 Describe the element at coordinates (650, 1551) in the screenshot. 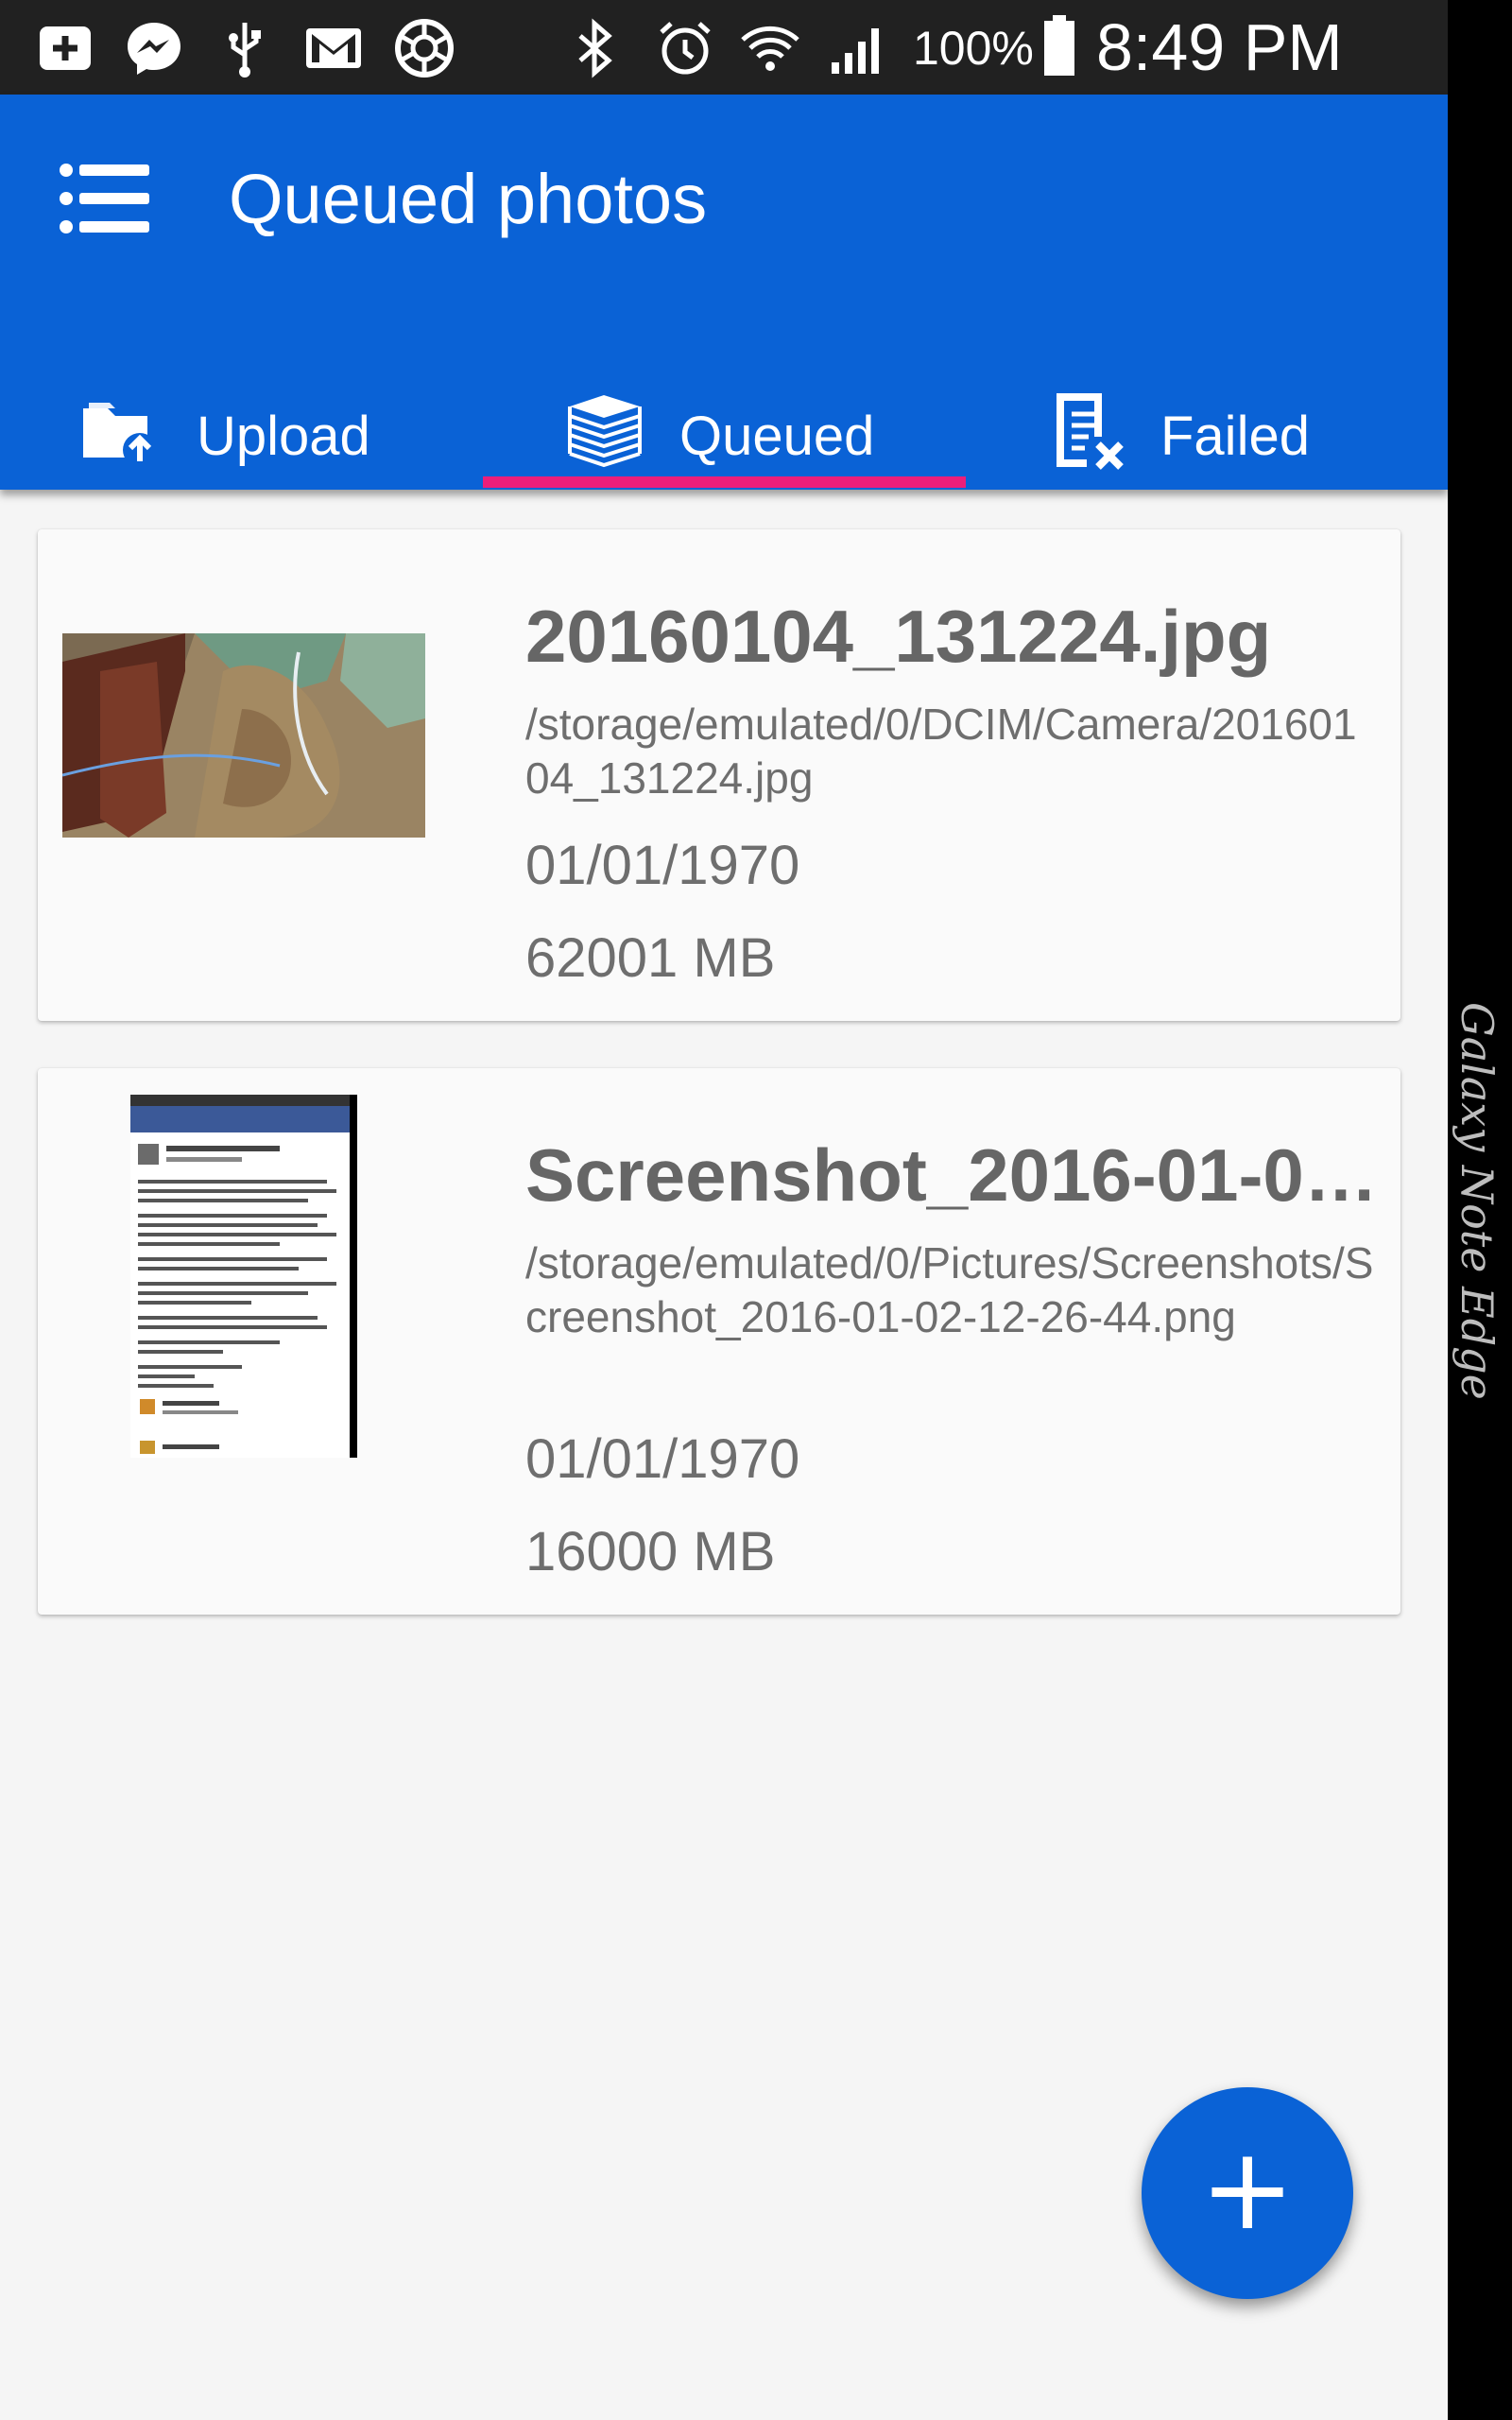

I see `file-size: 16000 MB` at that location.